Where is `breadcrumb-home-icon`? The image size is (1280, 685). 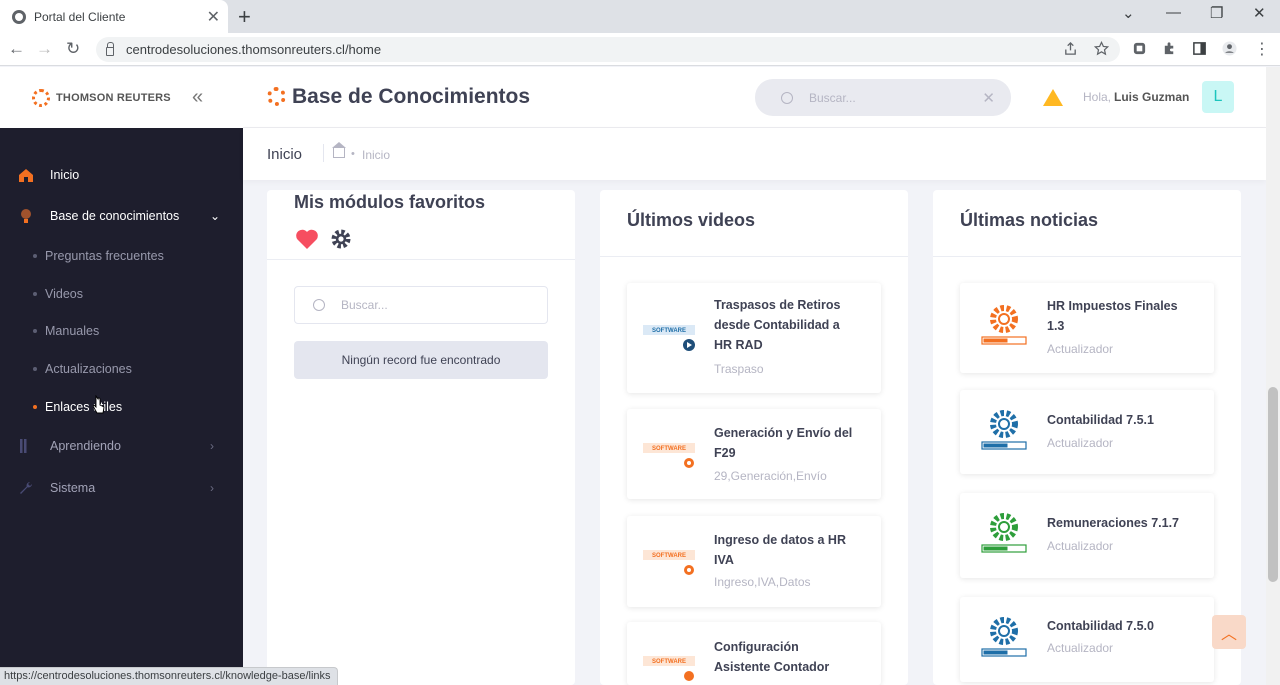 breadcrumb-home-icon is located at coordinates (339, 150).